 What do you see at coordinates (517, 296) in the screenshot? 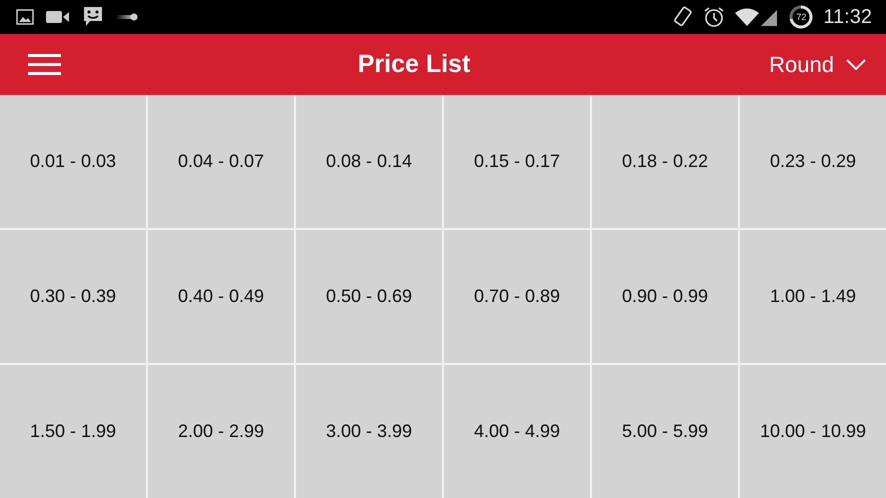
I see `price-range-tile: 0.70 - 0.89` at bounding box center [517, 296].